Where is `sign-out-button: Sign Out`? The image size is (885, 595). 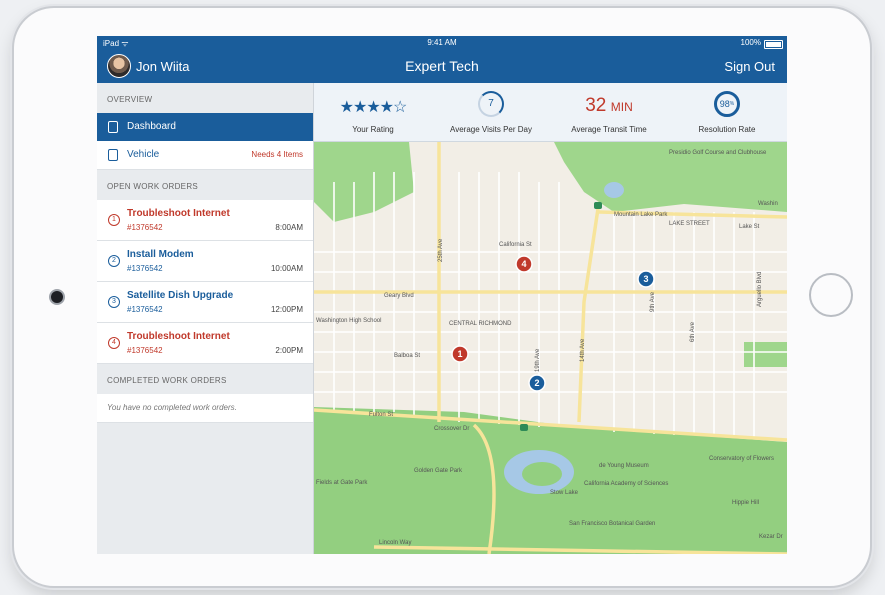 sign-out-button: Sign Out is located at coordinates (749, 66).